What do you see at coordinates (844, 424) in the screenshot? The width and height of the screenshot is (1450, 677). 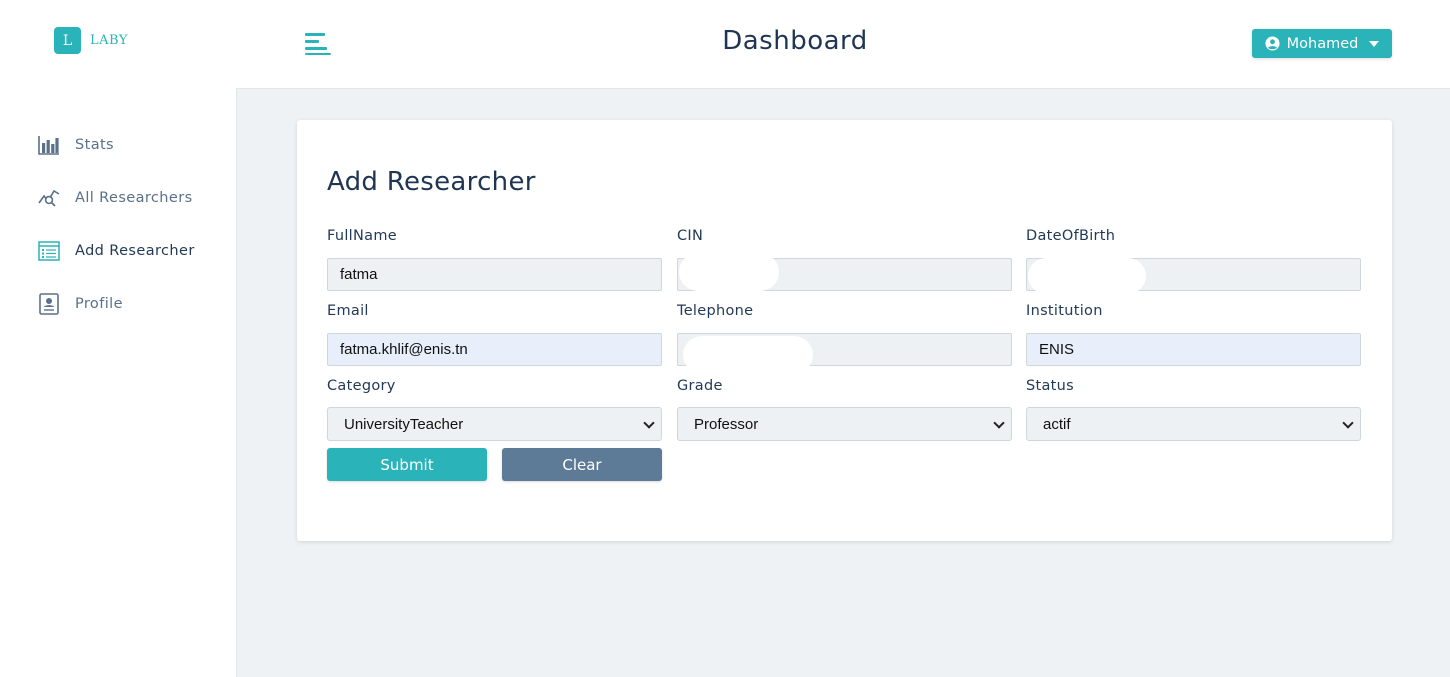 I see `grade-select: Professor` at bounding box center [844, 424].